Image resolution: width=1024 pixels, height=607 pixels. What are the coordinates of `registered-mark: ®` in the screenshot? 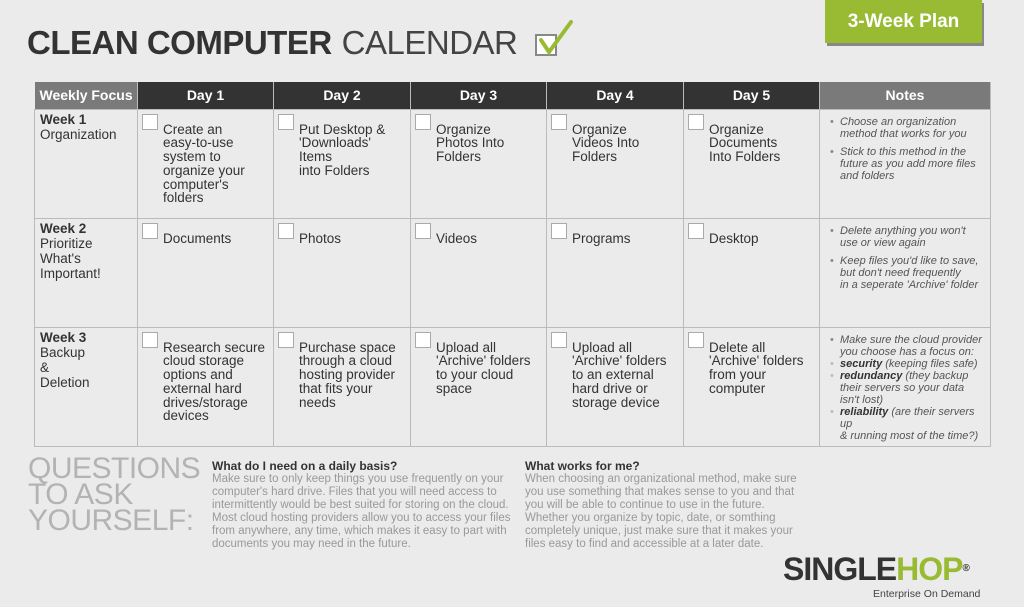 It's located at (965, 568).